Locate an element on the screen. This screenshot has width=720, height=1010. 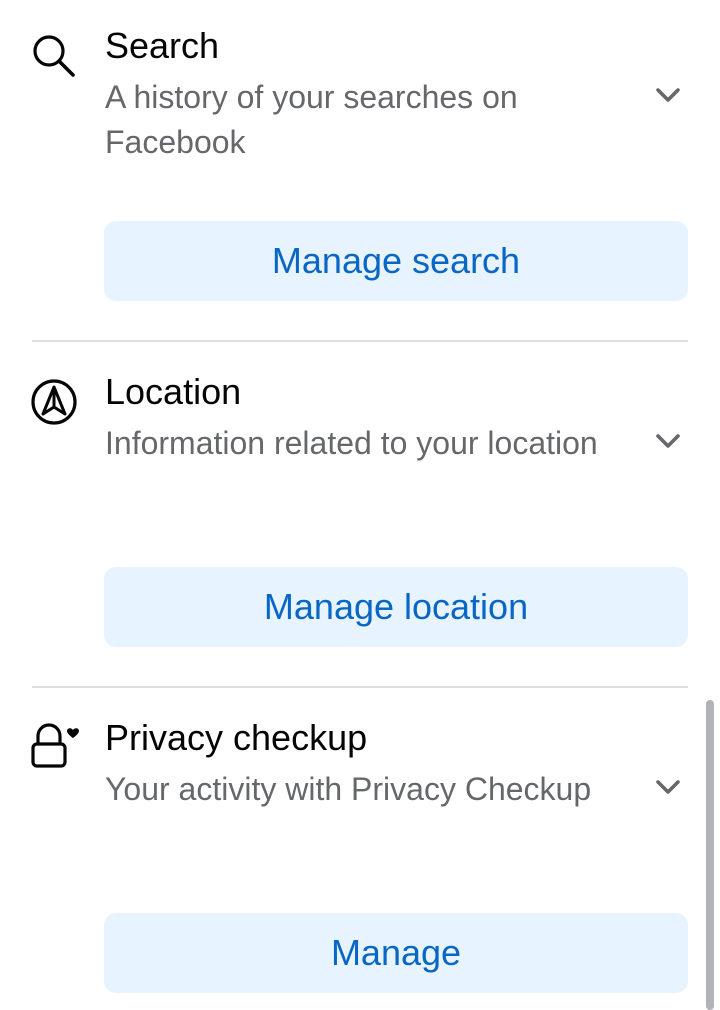
section-title: Location is located at coordinates (173, 391).